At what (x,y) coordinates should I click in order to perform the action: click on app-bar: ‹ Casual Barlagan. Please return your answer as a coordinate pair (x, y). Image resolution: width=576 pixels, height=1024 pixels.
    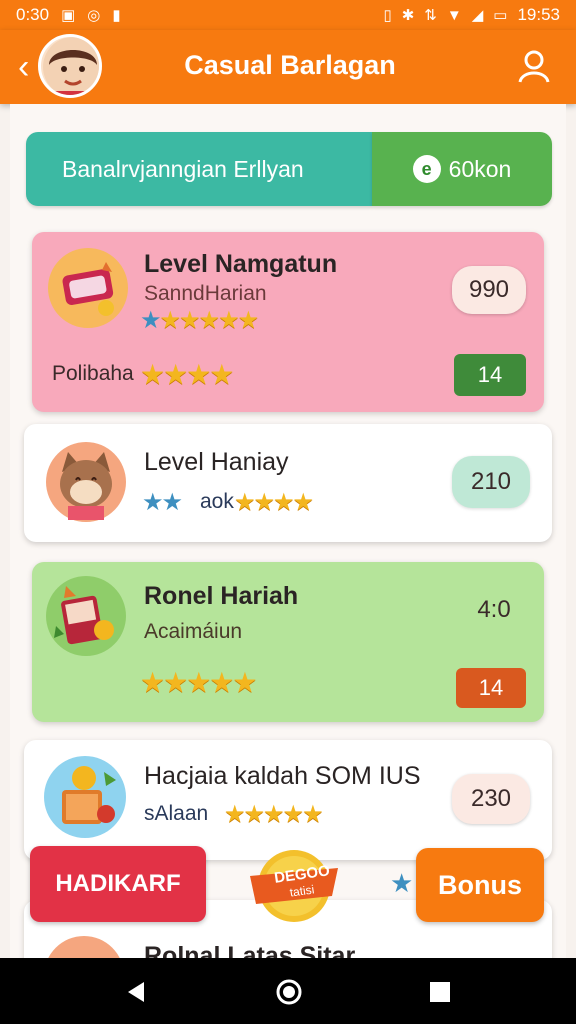
    Looking at the image, I should click on (288, 67).